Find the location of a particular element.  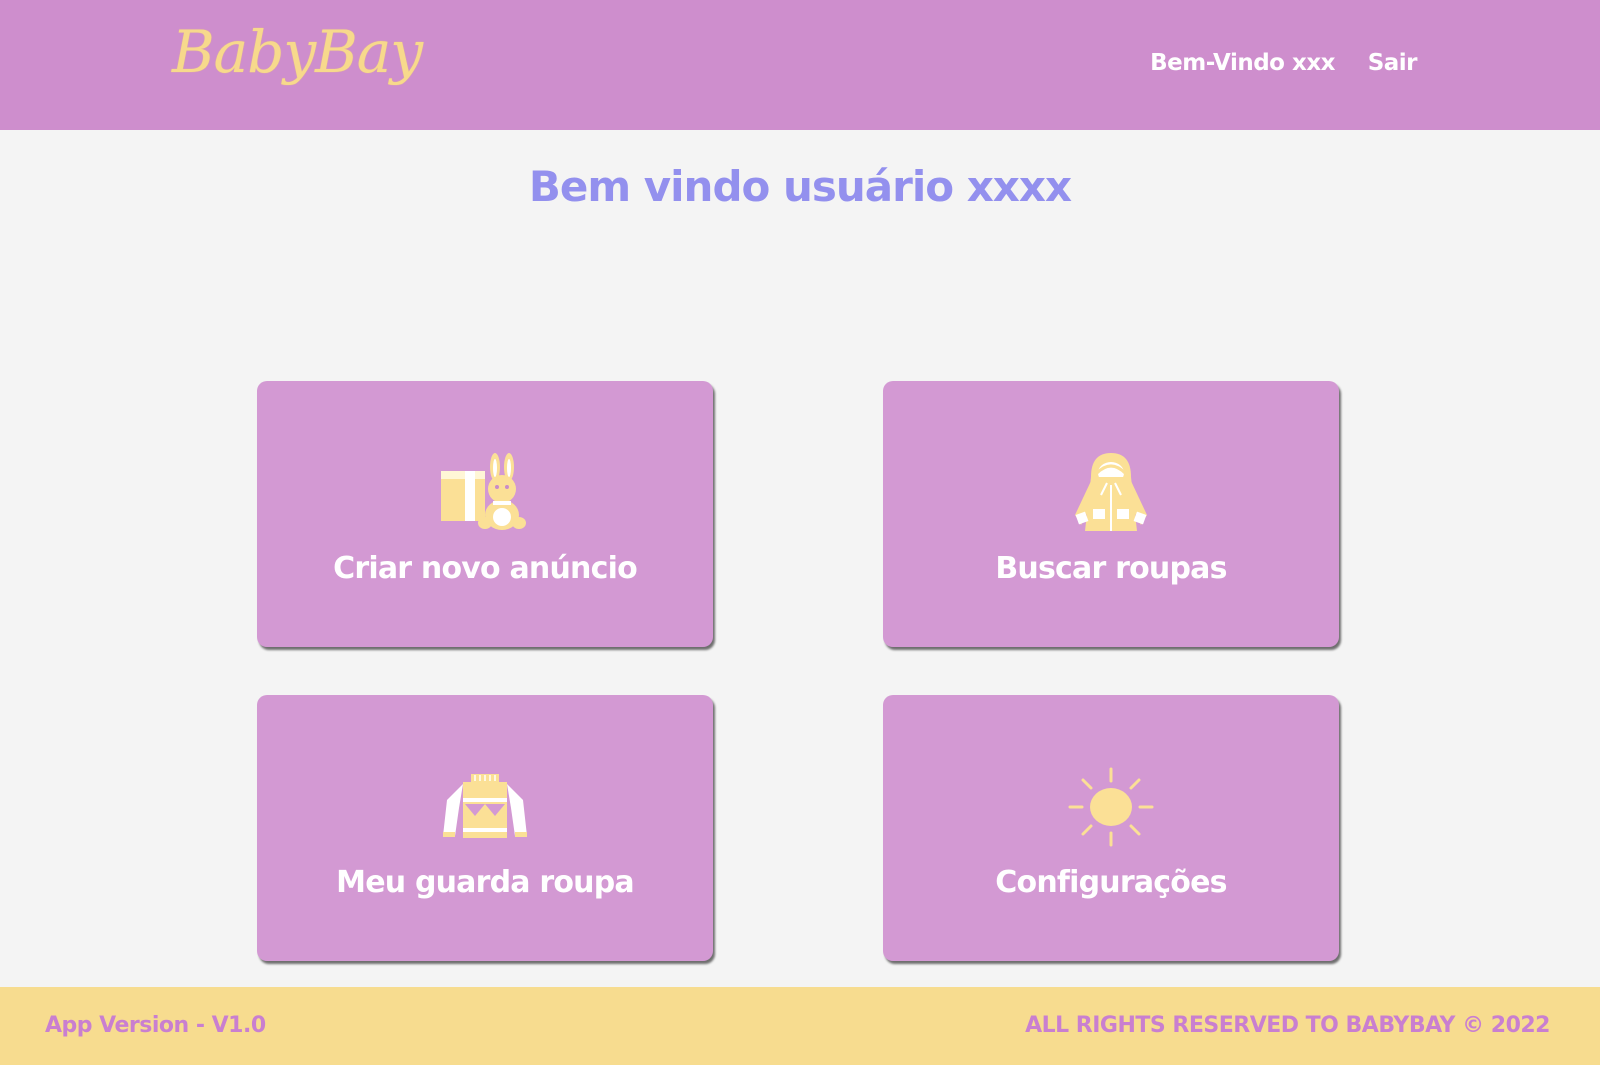

sweater-icon is located at coordinates (485, 807).